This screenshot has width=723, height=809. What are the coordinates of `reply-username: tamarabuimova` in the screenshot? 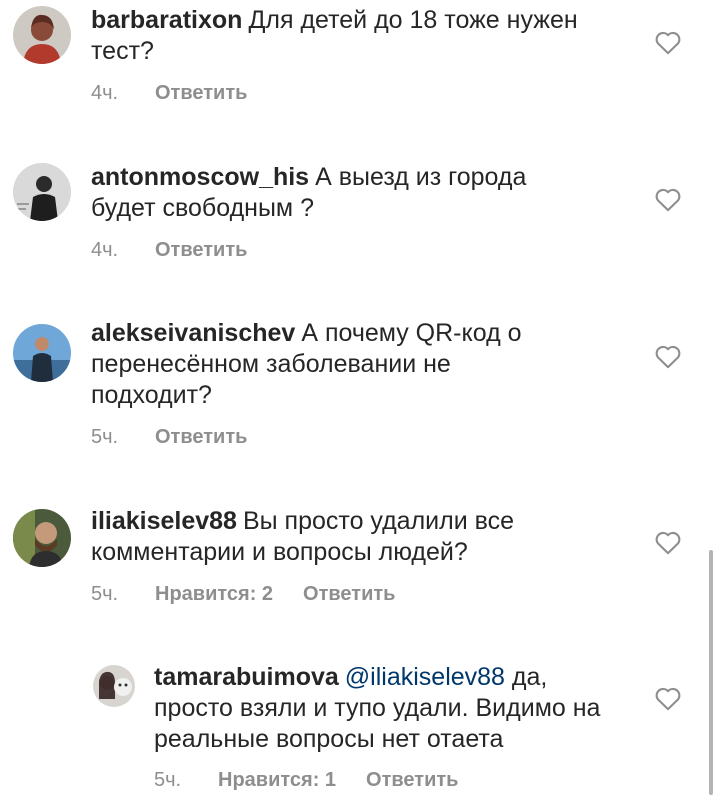 It's located at (246, 677).